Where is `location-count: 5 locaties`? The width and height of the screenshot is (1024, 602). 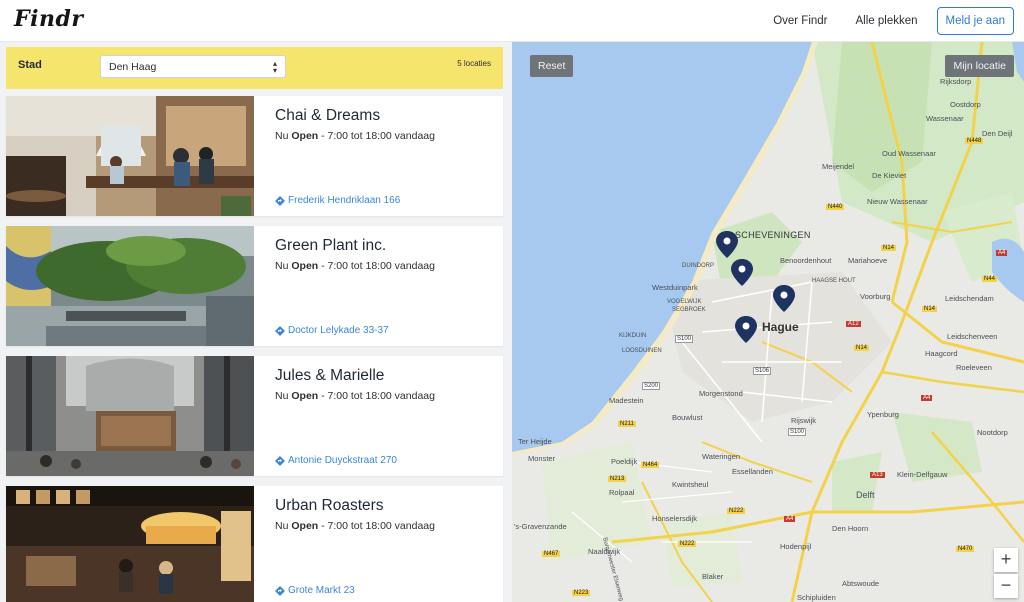 location-count: 5 locaties is located at coordinates (474, 63).